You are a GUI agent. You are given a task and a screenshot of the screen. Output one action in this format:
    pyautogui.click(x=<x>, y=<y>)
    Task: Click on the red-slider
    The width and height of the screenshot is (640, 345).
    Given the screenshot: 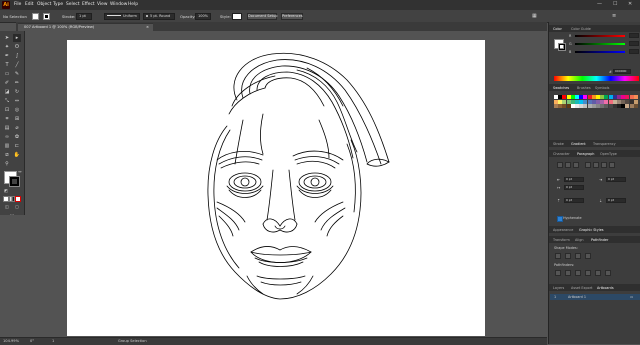 What is the action you would take?
    pyautogui.click(x=600, y=36)
    